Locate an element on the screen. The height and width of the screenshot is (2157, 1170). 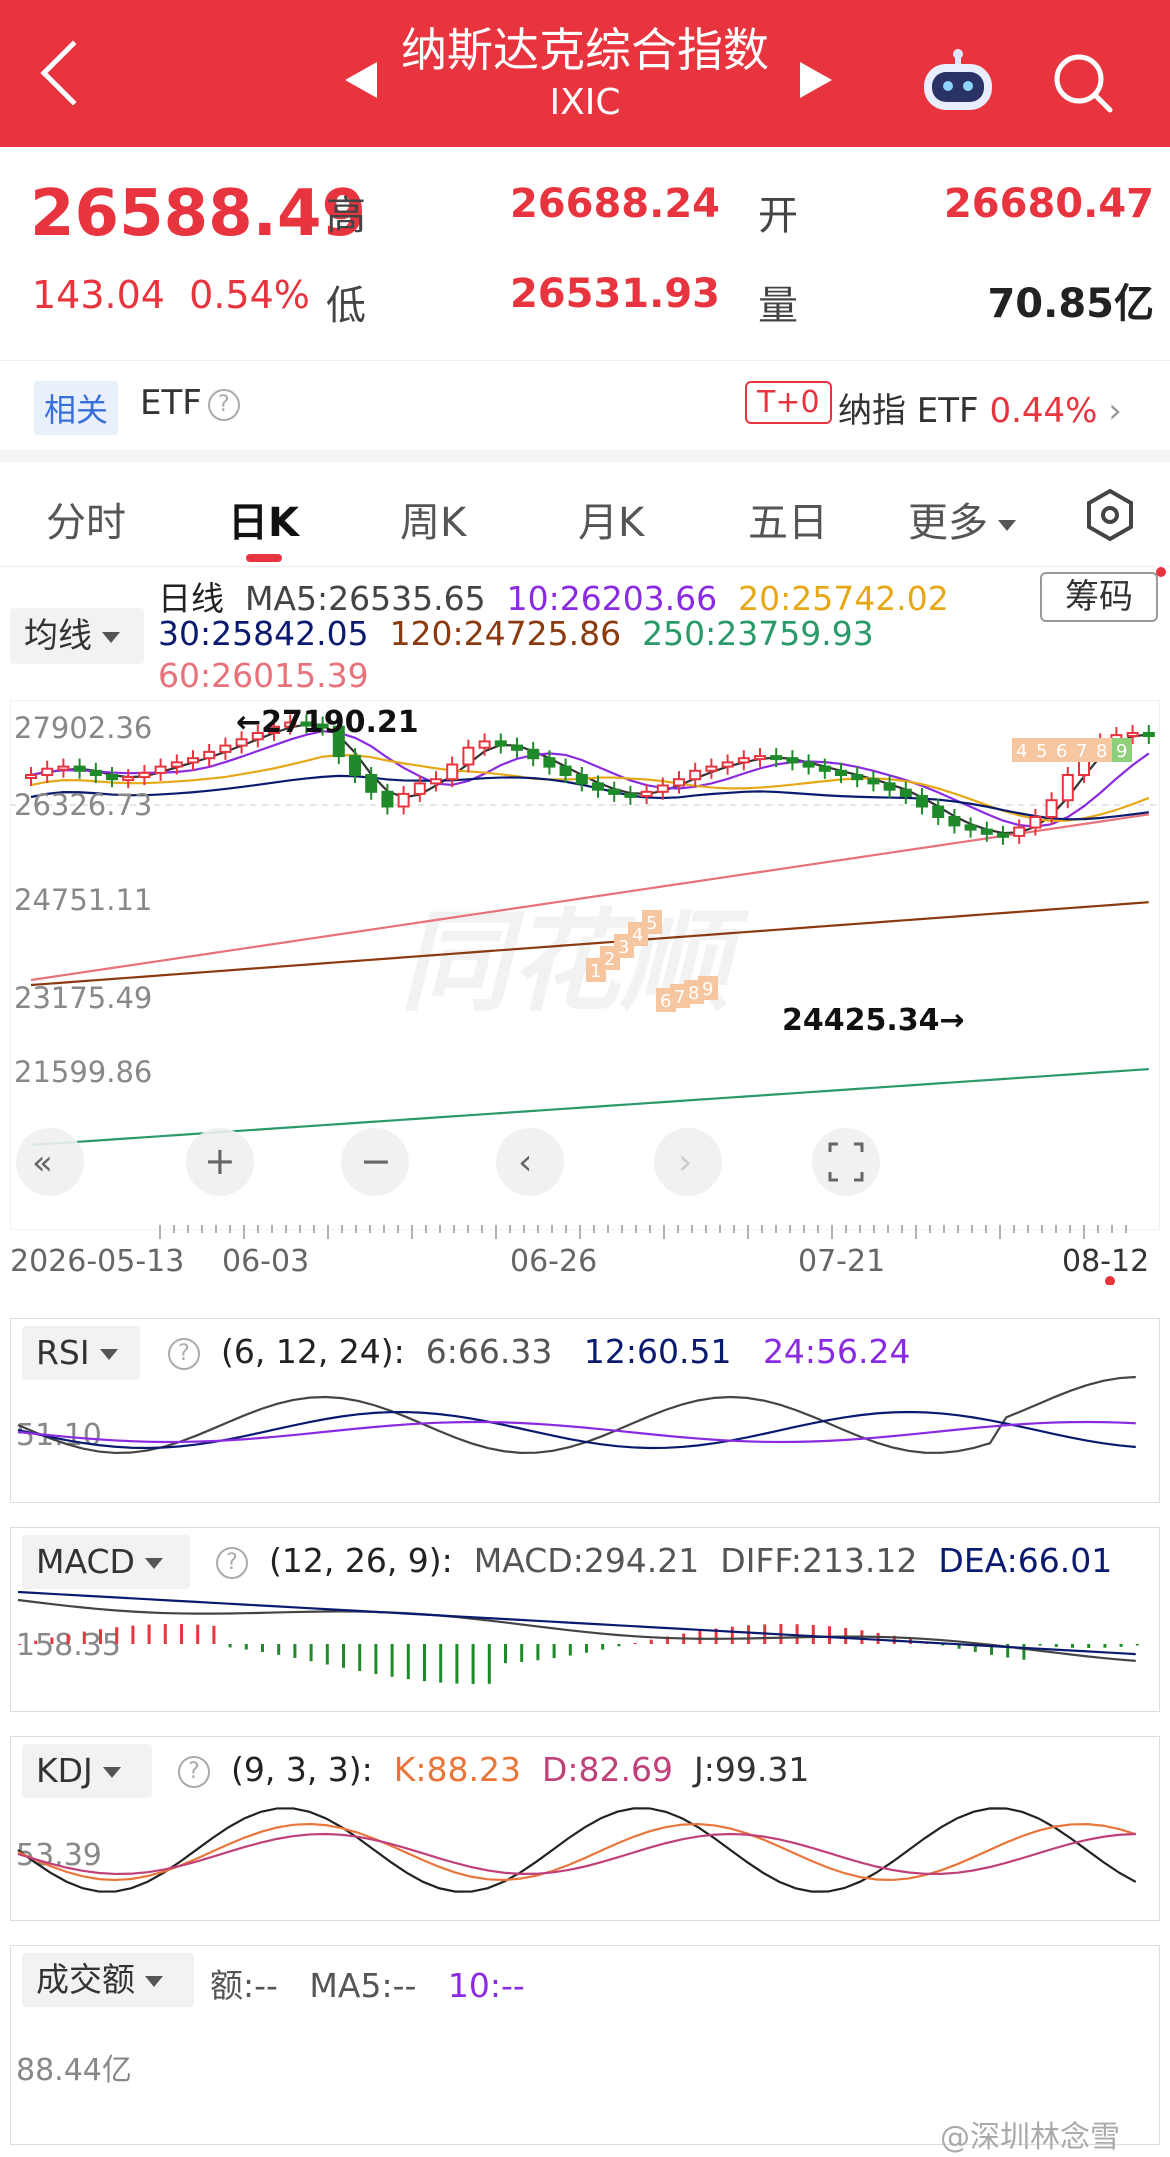
k-value: K:88.23 is located at coordinates (457, 1769).